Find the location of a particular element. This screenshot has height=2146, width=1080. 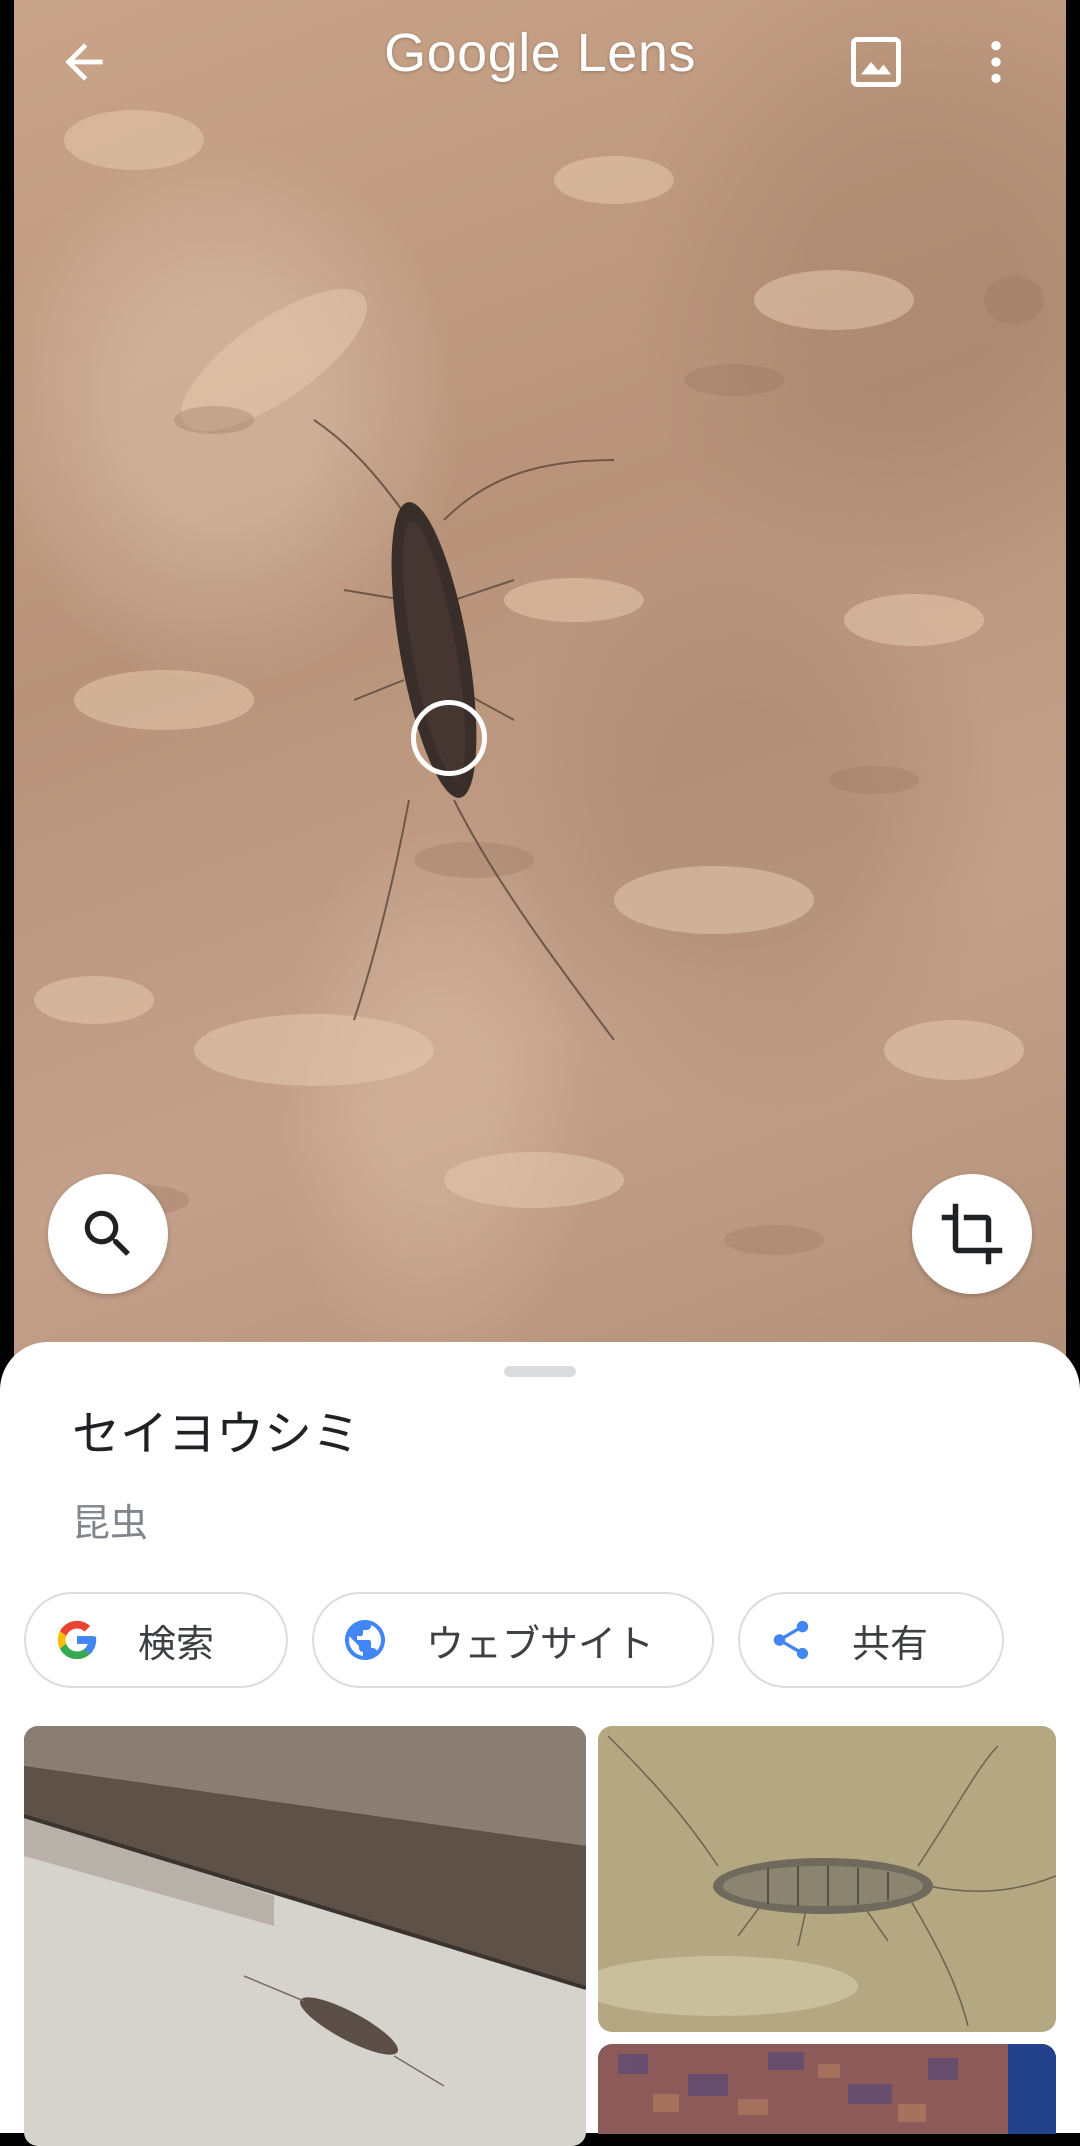

google-g-icon is located at coordinates (77, 1640).